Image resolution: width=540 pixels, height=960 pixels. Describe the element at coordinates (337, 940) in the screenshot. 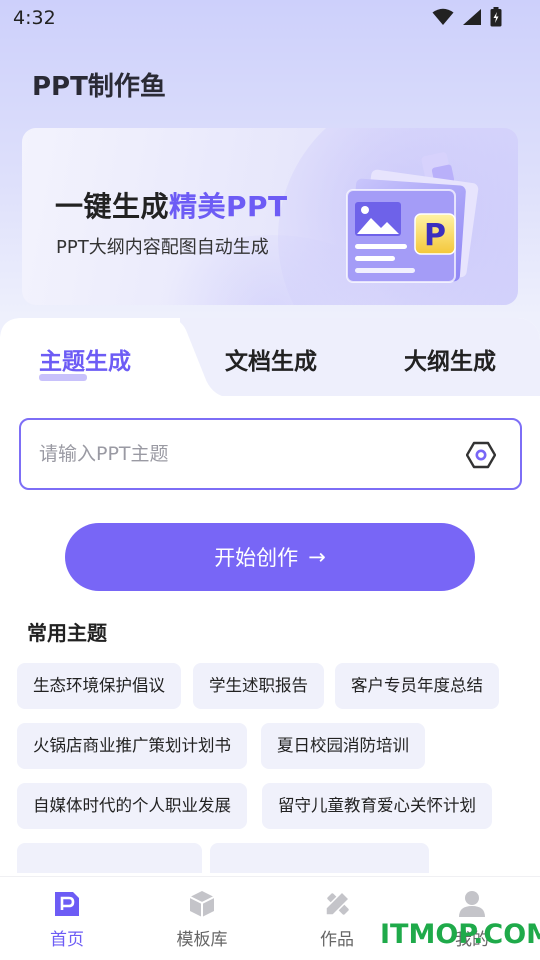

I see `nav-works-label: 作品` at that location.